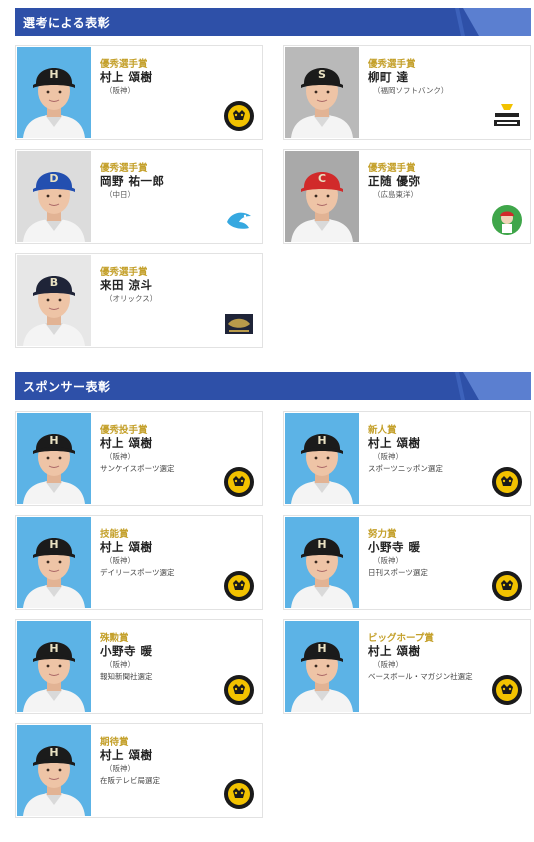 The image size is (534, 842). Describe the element at coordinates (322, 92) in the screenshot. I see `player-photo: S` at that location.